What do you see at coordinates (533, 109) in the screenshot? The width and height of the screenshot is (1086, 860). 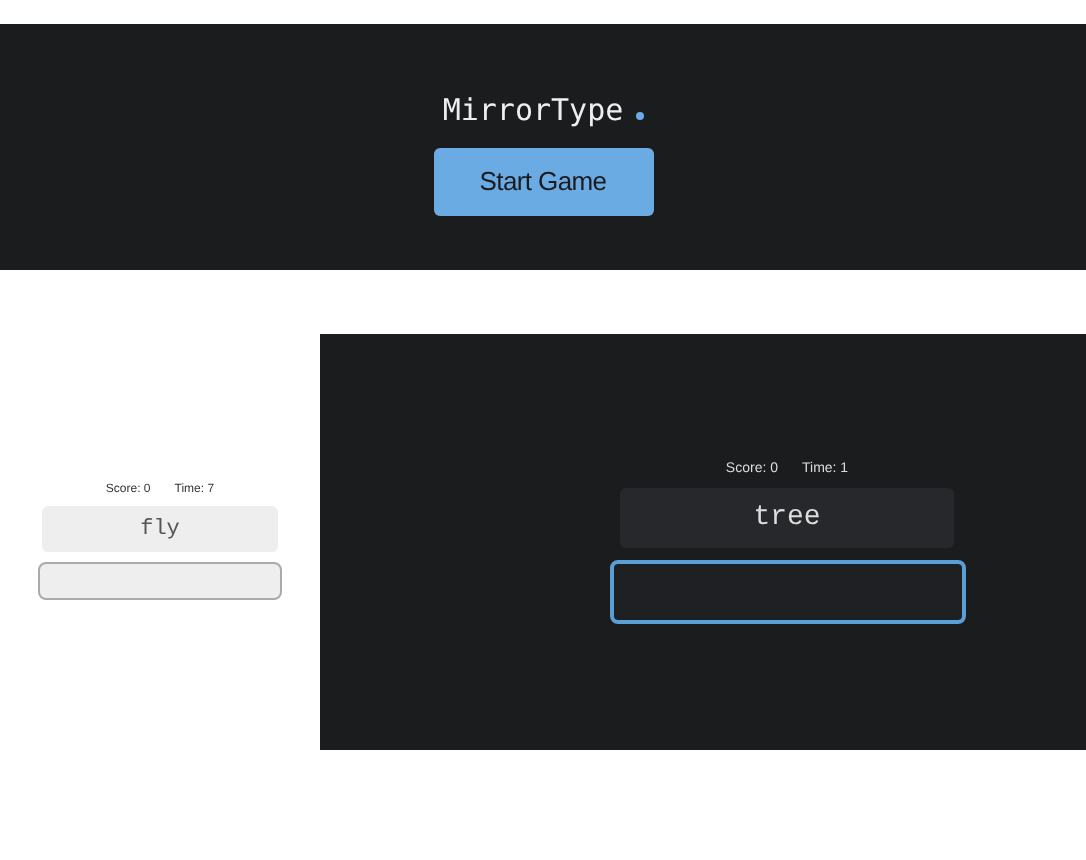 I see `app-title: MirrorType` at bounding box center [533, 109].